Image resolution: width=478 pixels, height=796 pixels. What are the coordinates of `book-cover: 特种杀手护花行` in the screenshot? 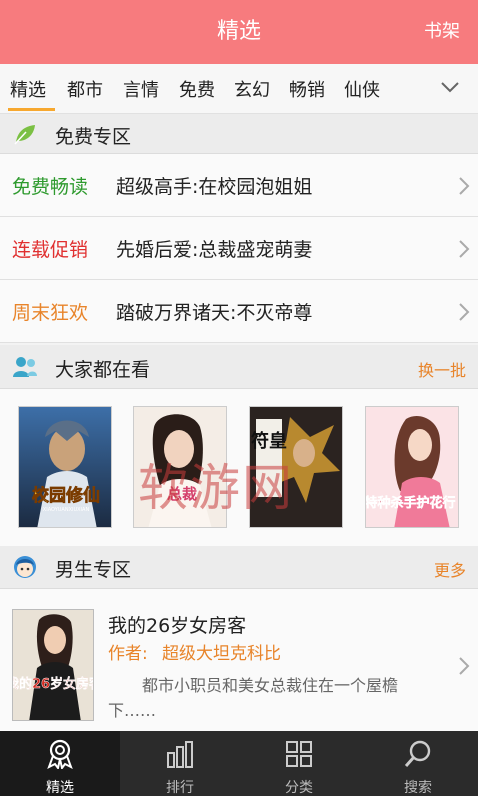 It's located at (412, 467).